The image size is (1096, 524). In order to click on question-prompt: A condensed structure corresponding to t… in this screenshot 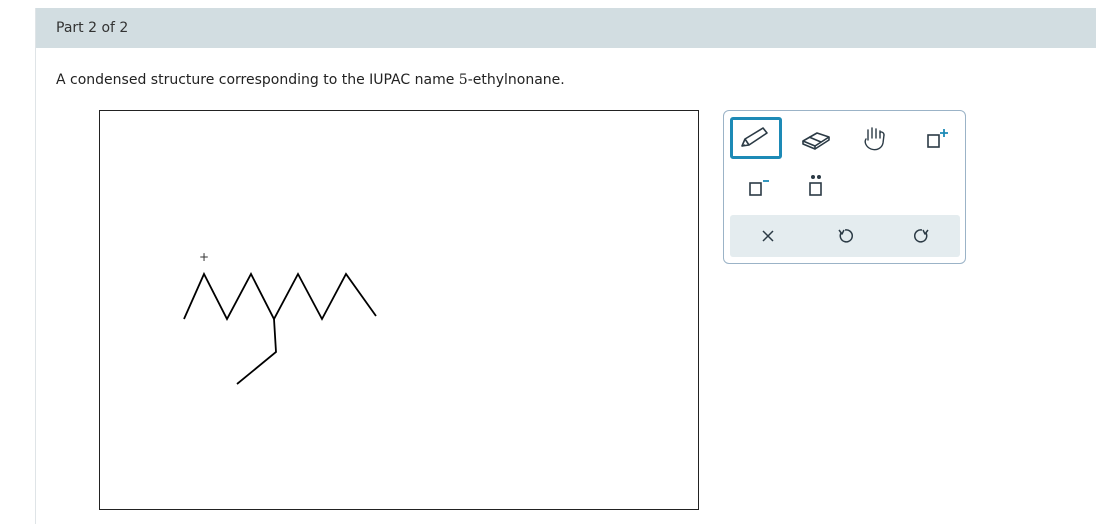, I will do `click(310, 80)`.